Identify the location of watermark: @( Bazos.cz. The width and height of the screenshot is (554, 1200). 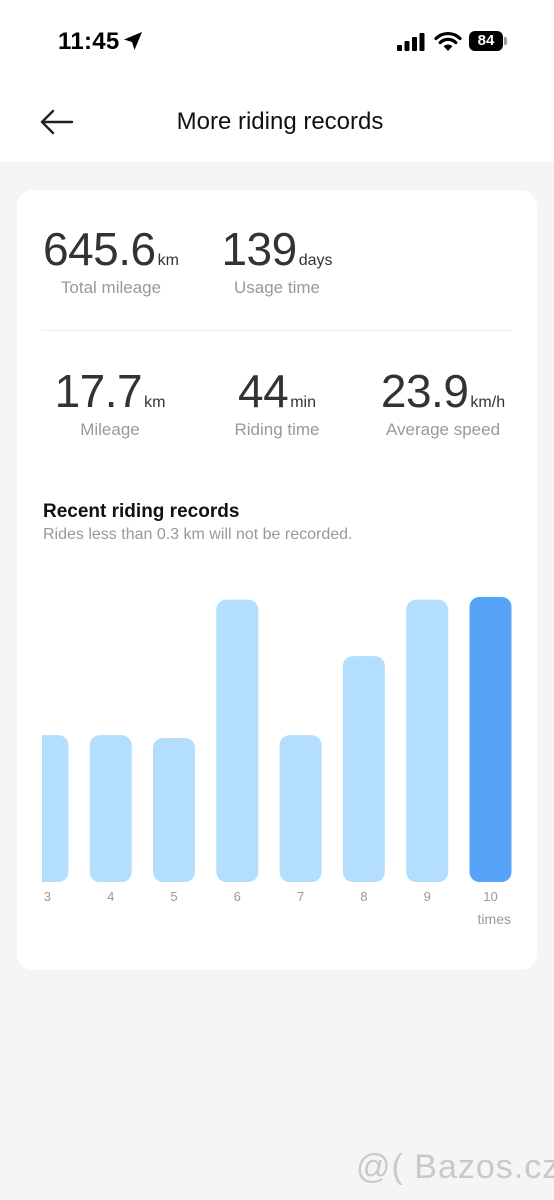
(455, 1167).